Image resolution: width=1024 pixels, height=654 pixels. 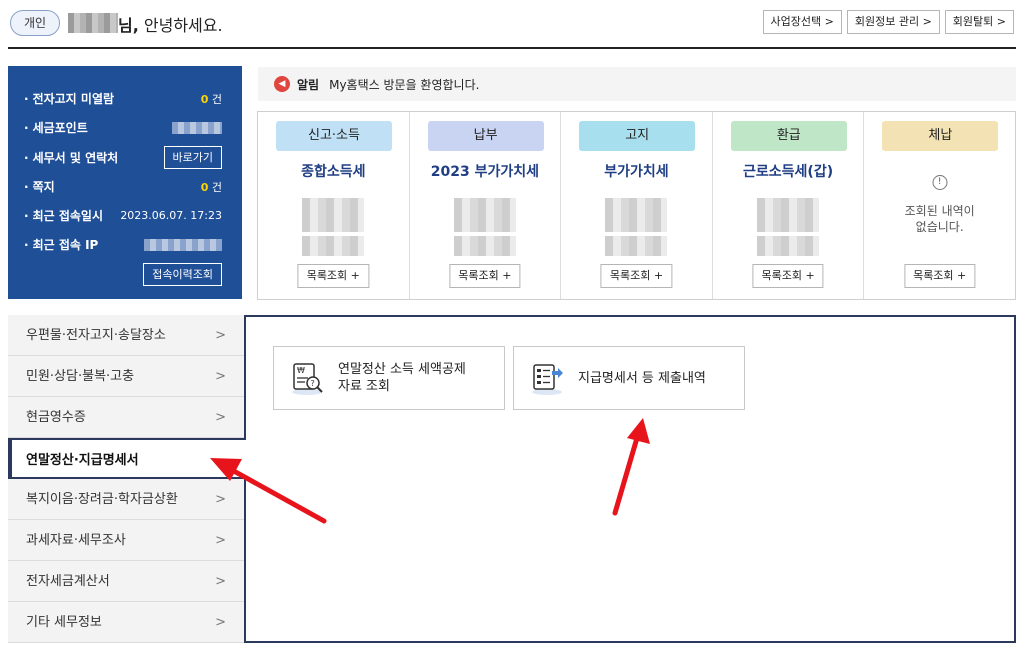 I want to click on unread-notice-label: 전자고지 미열람, so click(x=69, y=98).